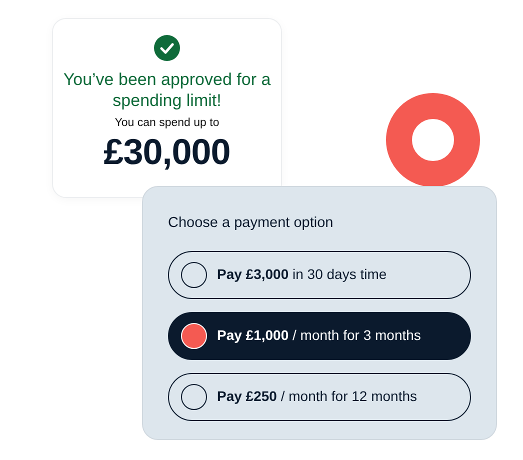 The width and height of the screenshot is (523, 460). Describe the element at coordinates (251, 223) in the screenshot. I see `panel-heading: Choose a payment option` at that location.